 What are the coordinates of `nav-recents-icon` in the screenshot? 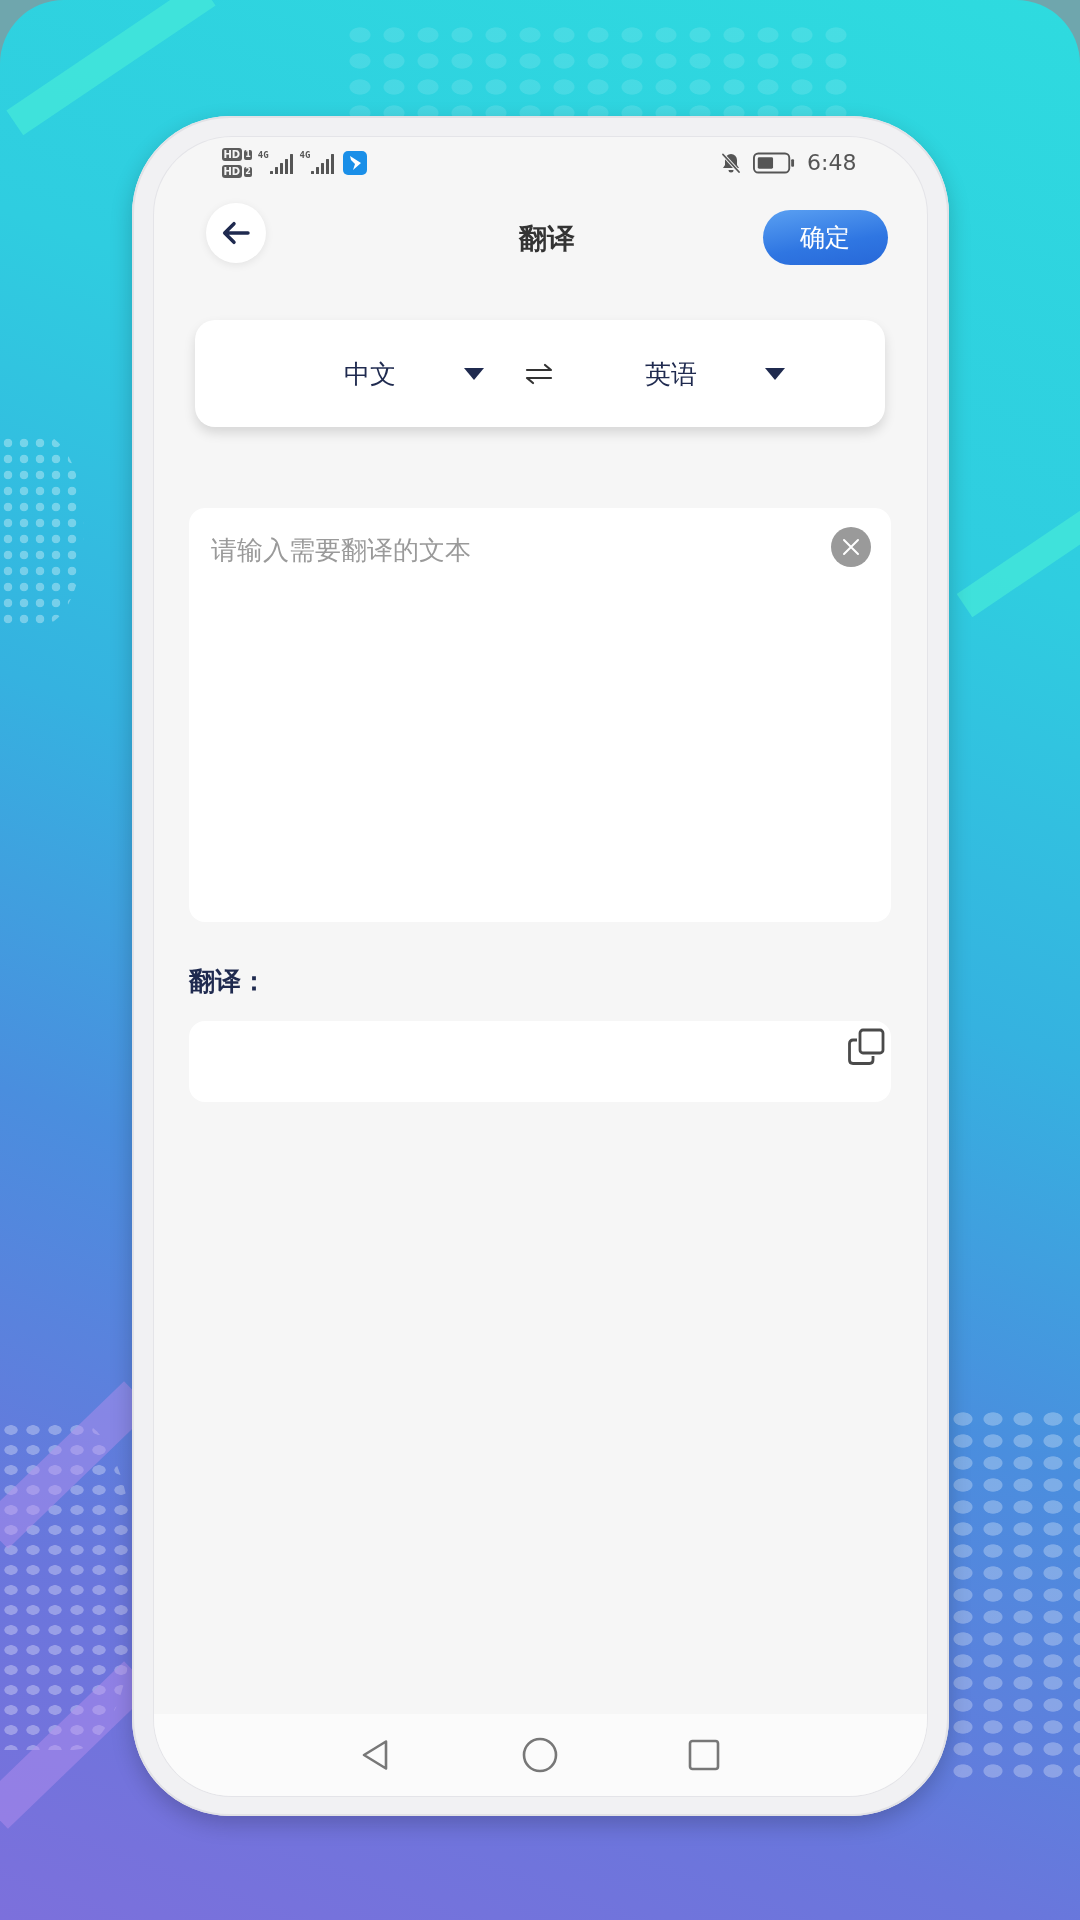 It's located at (704, 1755).